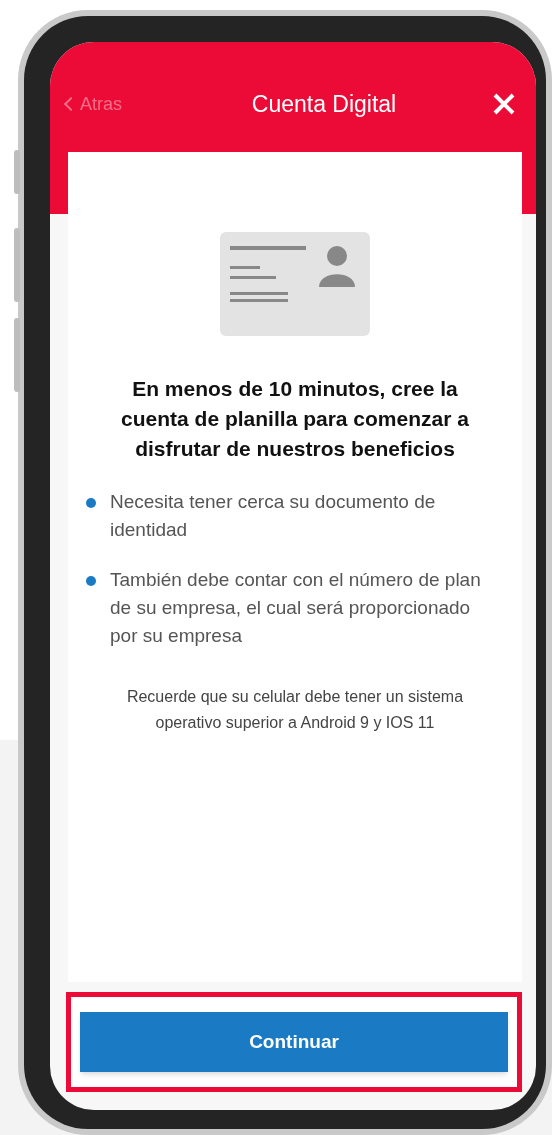 This screenshot has width=552, height=1135. What do you see at coordinates (273, 516) in the screenshot?
I see `requirement-text: Necesita tener cerca su documento de identidad` at bounding box center [273, 516].